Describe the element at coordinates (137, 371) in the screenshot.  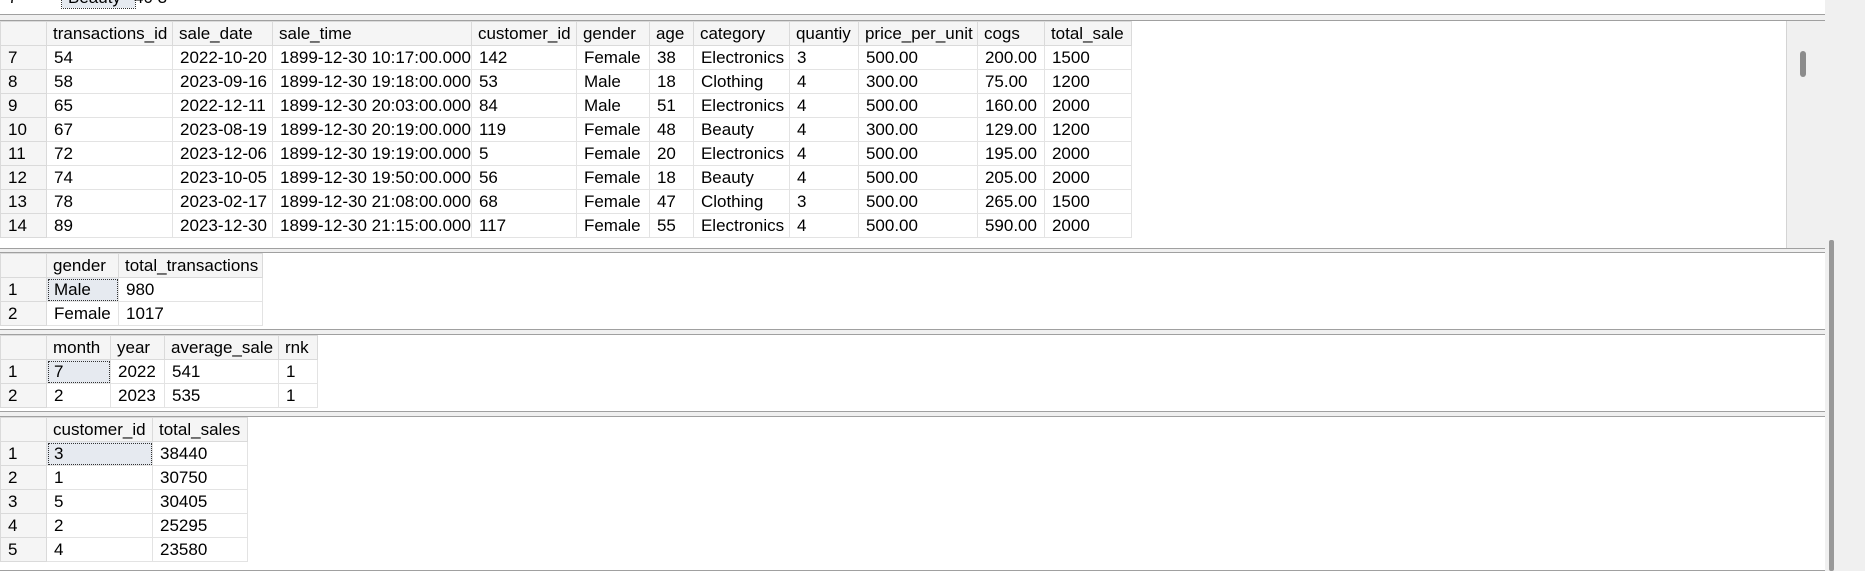
I see `cell-year: 2022` at that location.